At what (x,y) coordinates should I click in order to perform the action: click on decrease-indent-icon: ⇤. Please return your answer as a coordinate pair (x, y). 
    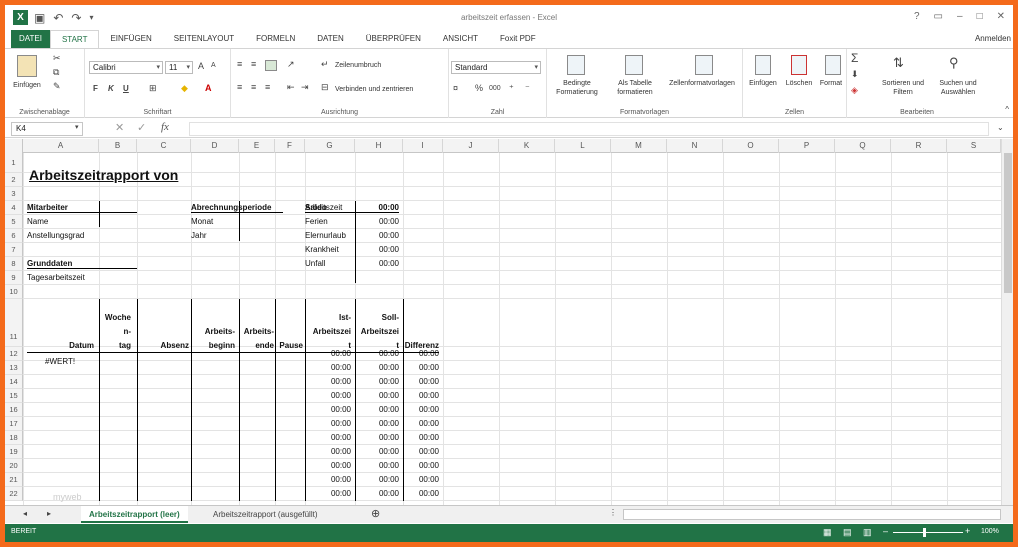
    Looking at the image, I should click on (291, 87).